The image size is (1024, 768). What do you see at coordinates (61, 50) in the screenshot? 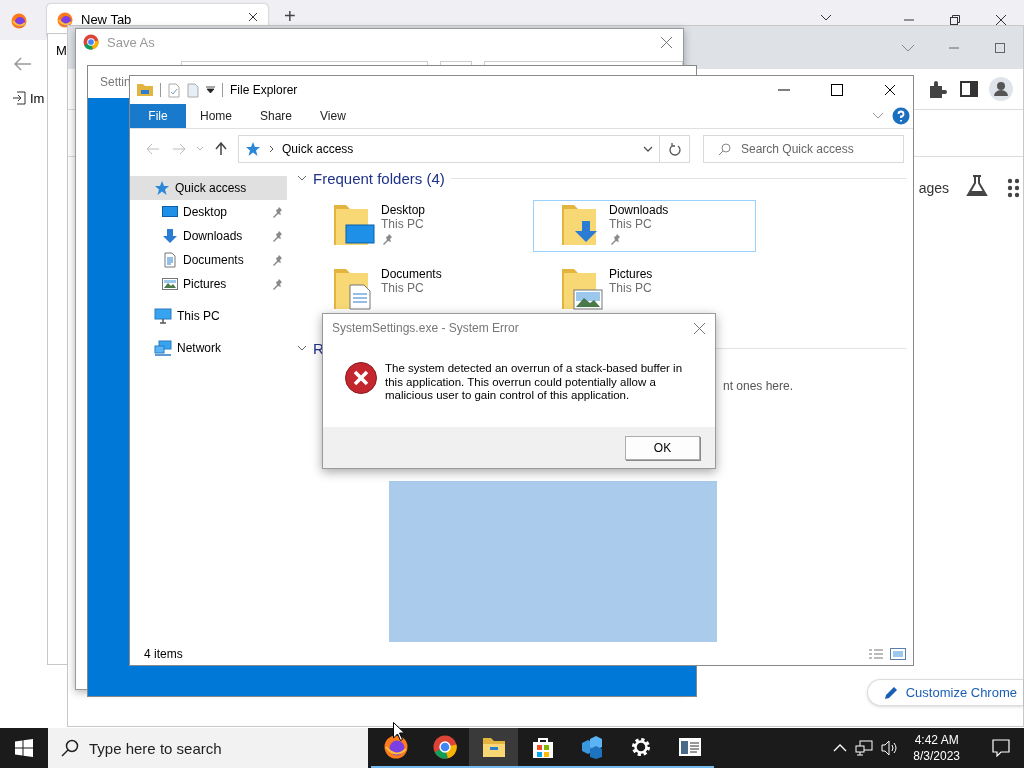
I see `window-text: M` at bounding box center [61, 50].